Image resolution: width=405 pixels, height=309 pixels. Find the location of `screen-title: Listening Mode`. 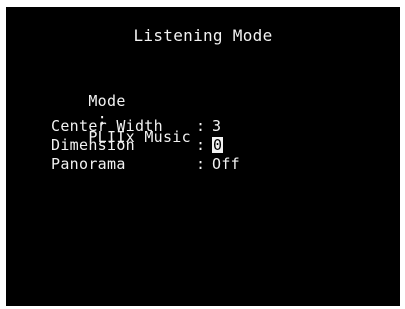

screen-title: Listening Mode is located at coordinates (203, 35).